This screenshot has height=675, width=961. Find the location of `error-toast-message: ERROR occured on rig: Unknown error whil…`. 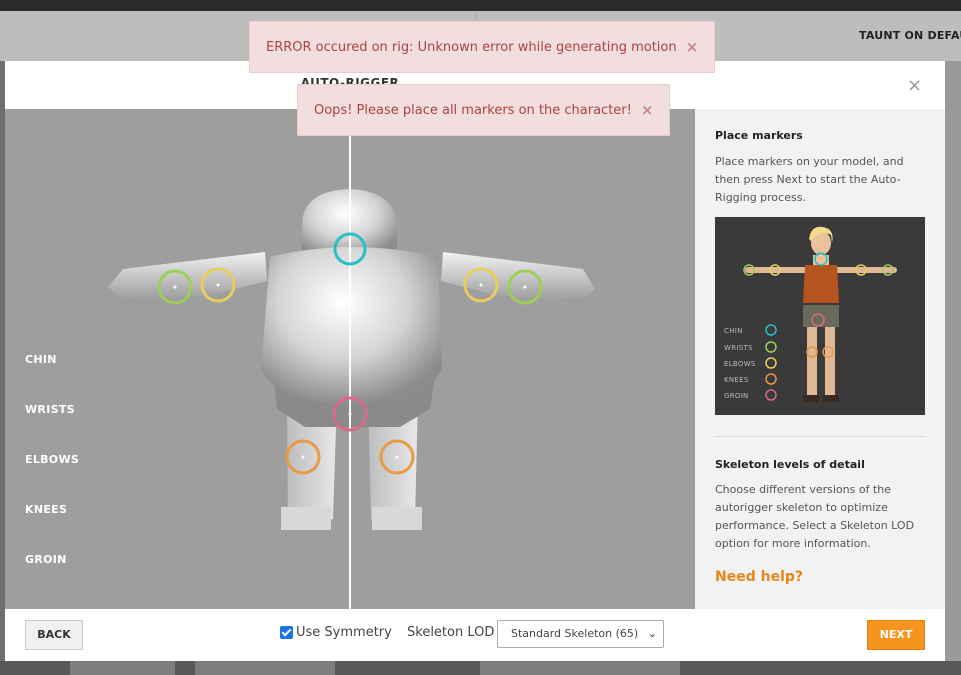

error-toast-message: ERROR occured on rig: Unknown error whil… is located at coordinates (471, 47).